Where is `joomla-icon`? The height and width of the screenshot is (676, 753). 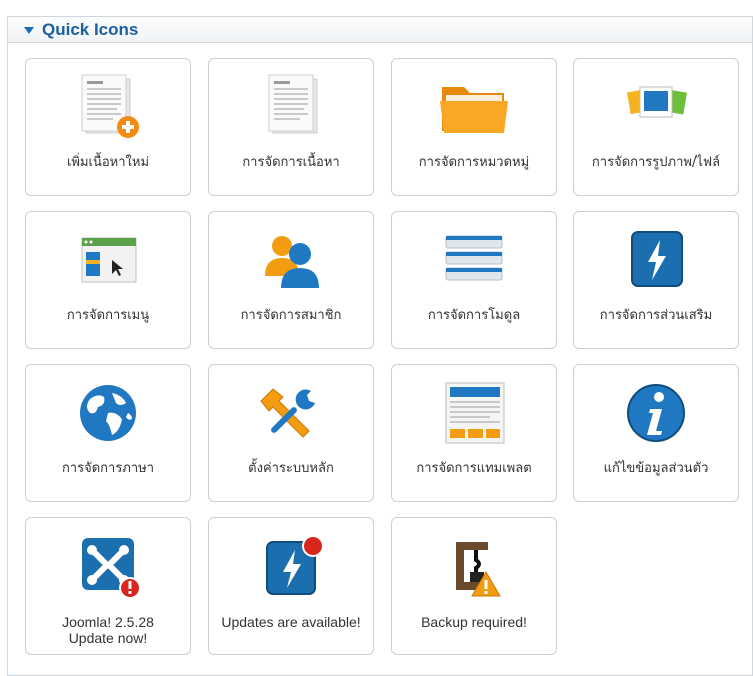 joomla-icon is located at coordinates (108, 566).